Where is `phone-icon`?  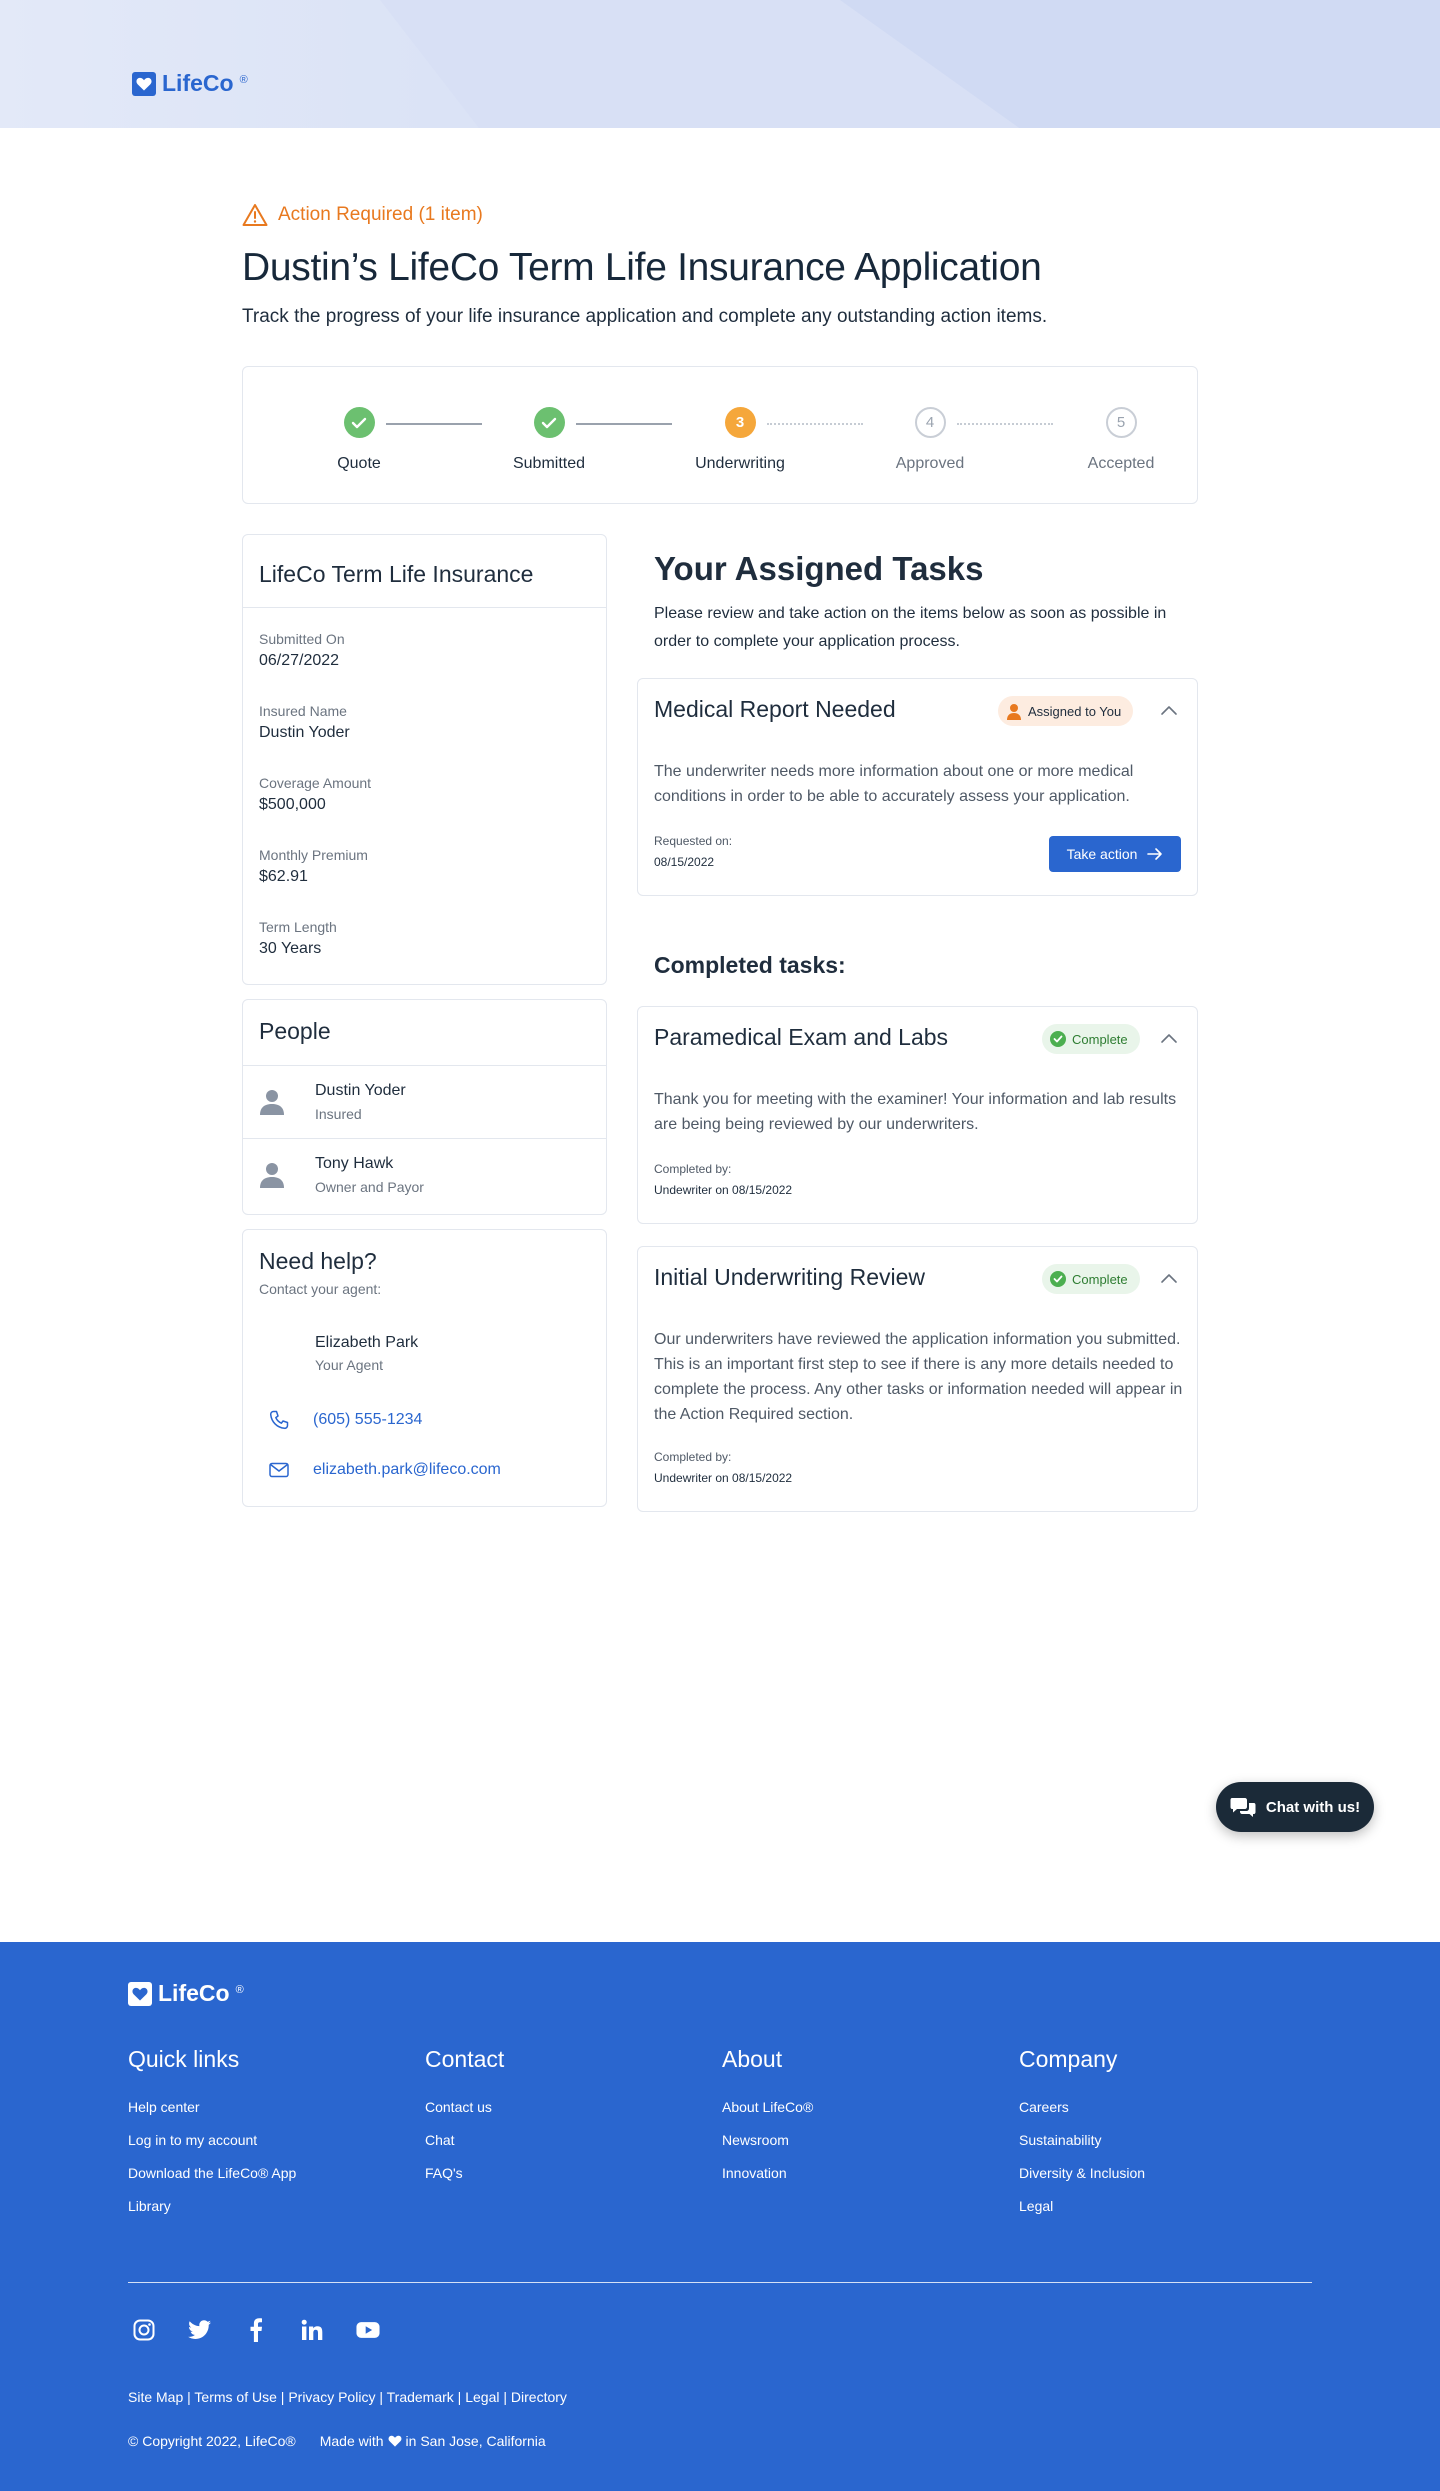
phone-icon is located at coordinates (279, 1420).